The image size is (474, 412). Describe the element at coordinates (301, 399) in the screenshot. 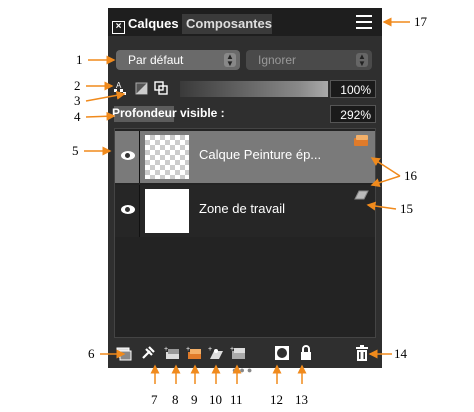

I see `callout-13: 13` at that location.